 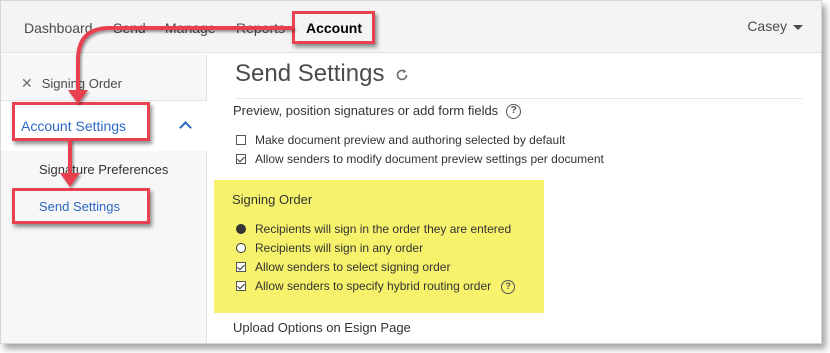 I want to click on checkbox-select-signing-order: Allow senders to select signing order, so click(x=343, y=267).